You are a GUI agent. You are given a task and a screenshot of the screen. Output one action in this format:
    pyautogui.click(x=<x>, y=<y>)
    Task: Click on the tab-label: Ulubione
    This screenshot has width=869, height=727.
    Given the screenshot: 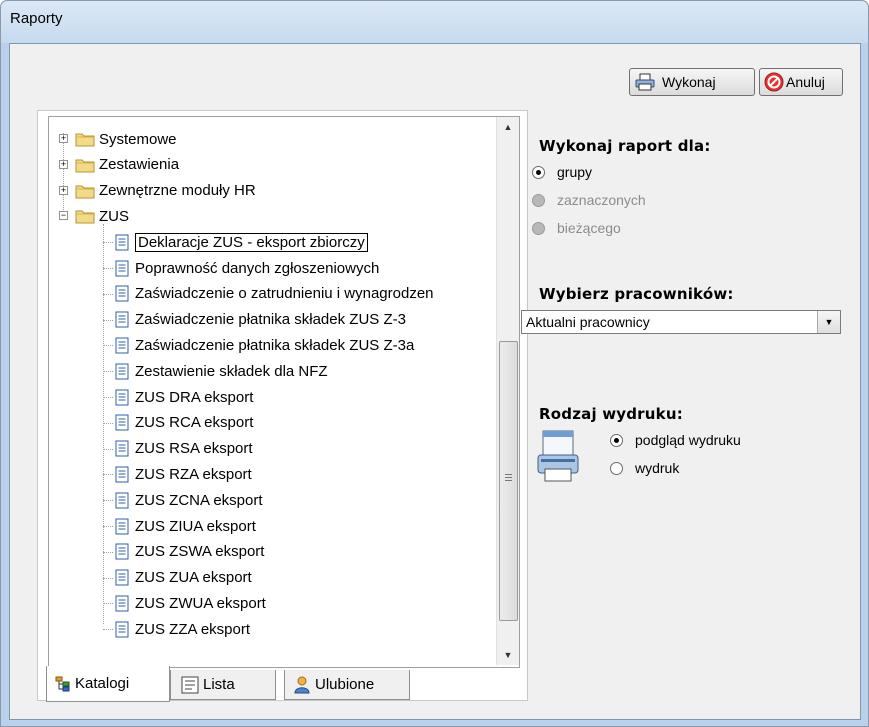 What is the action you would take?
    pyautogui.click(x=345, y=684)
    